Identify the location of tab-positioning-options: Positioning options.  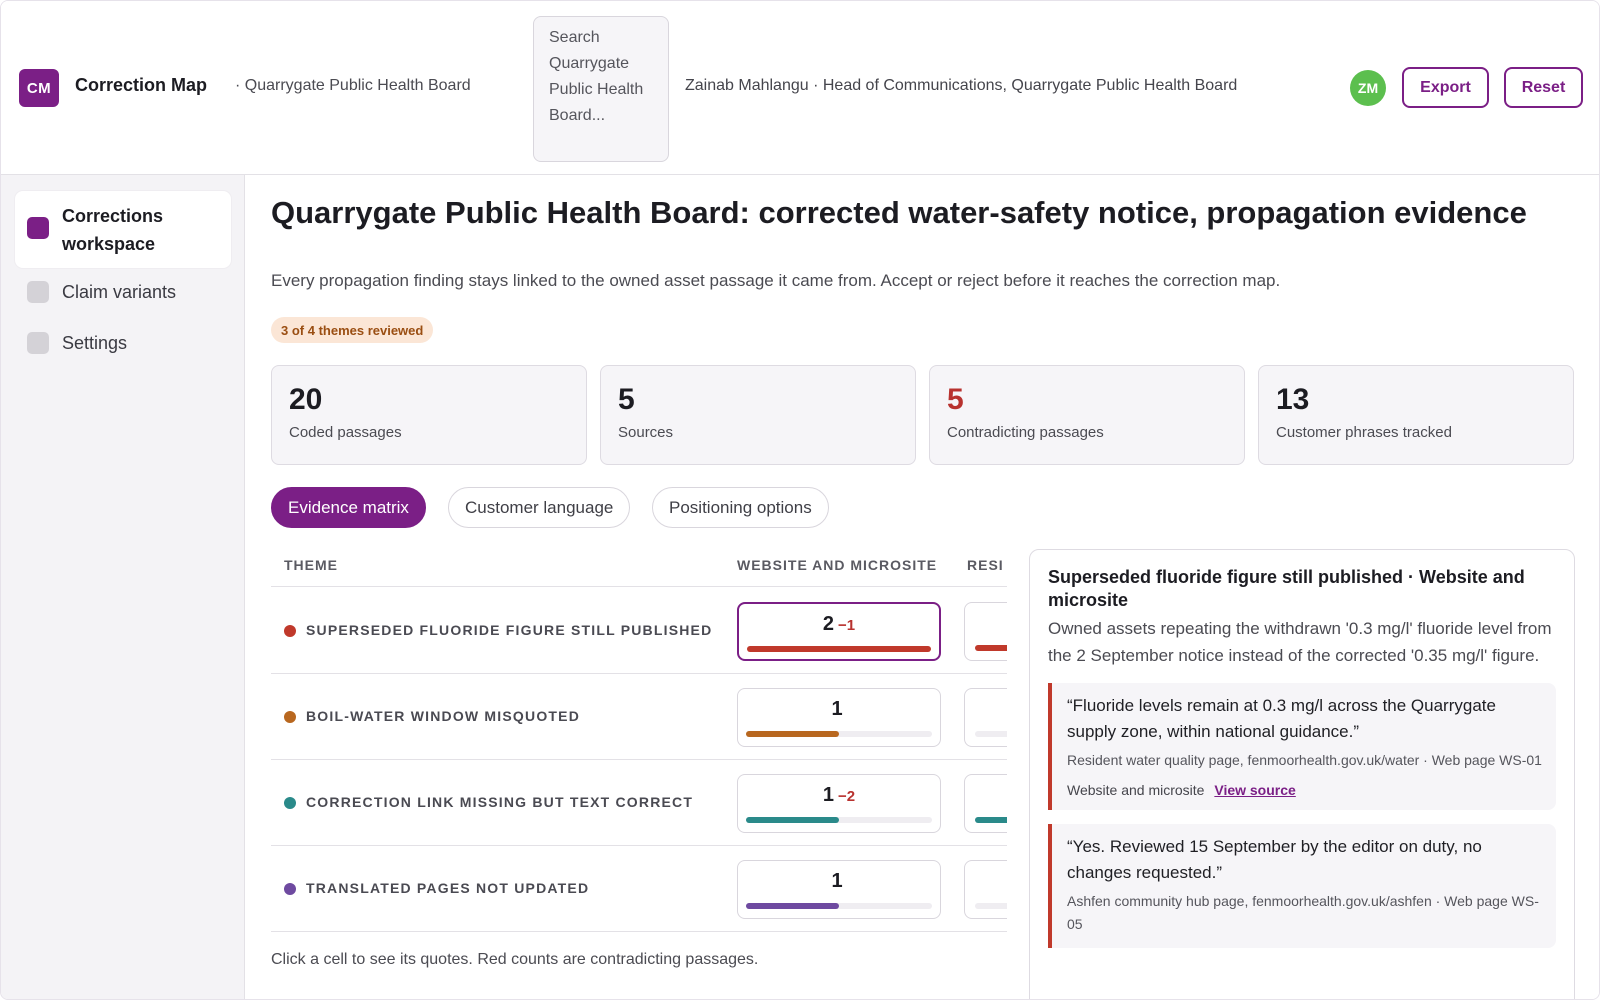
(740, 507).